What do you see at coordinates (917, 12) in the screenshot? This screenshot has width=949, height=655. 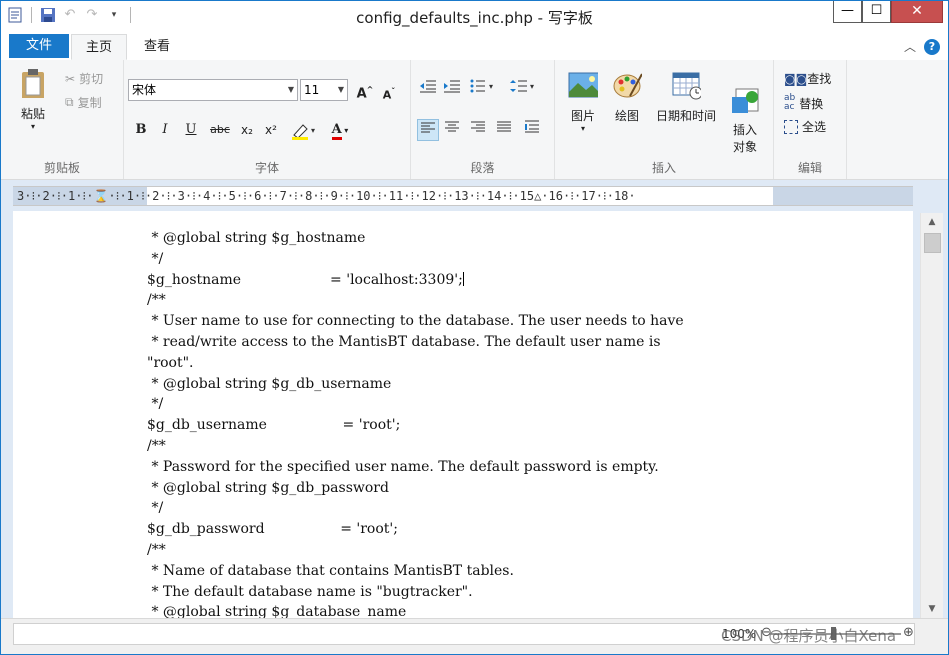 I see `close-button: ✕` at bounding box center [917, 12].